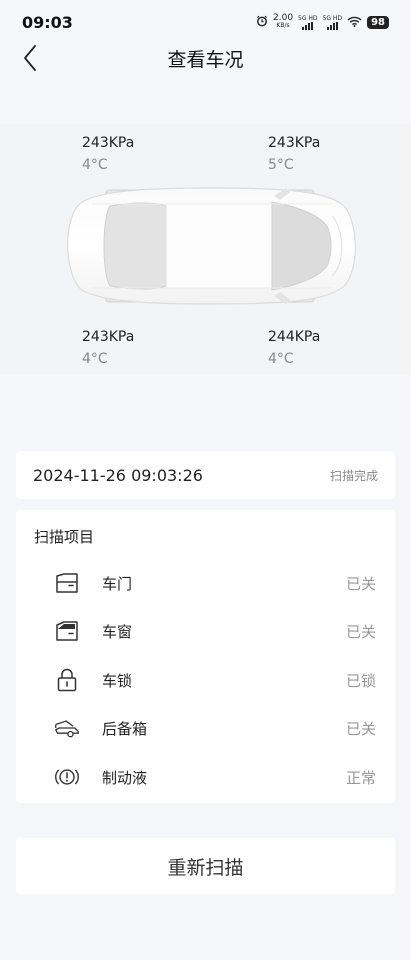  Describe the element at coordinates (205, 777) in the screenshot. I see `scan-item-brake-fluid: 制动液 正常` at that location.